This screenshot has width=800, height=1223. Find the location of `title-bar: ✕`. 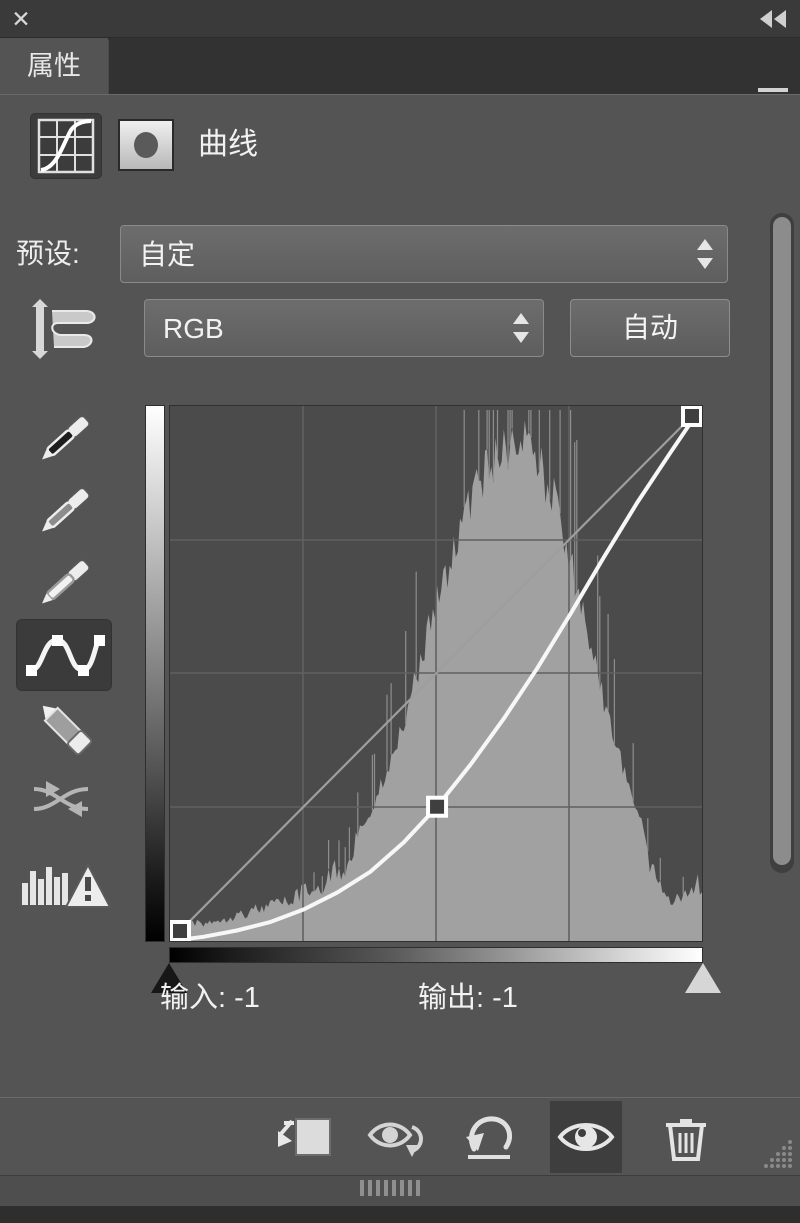

title-bar: ✕ is located at coordinates (400, 19).